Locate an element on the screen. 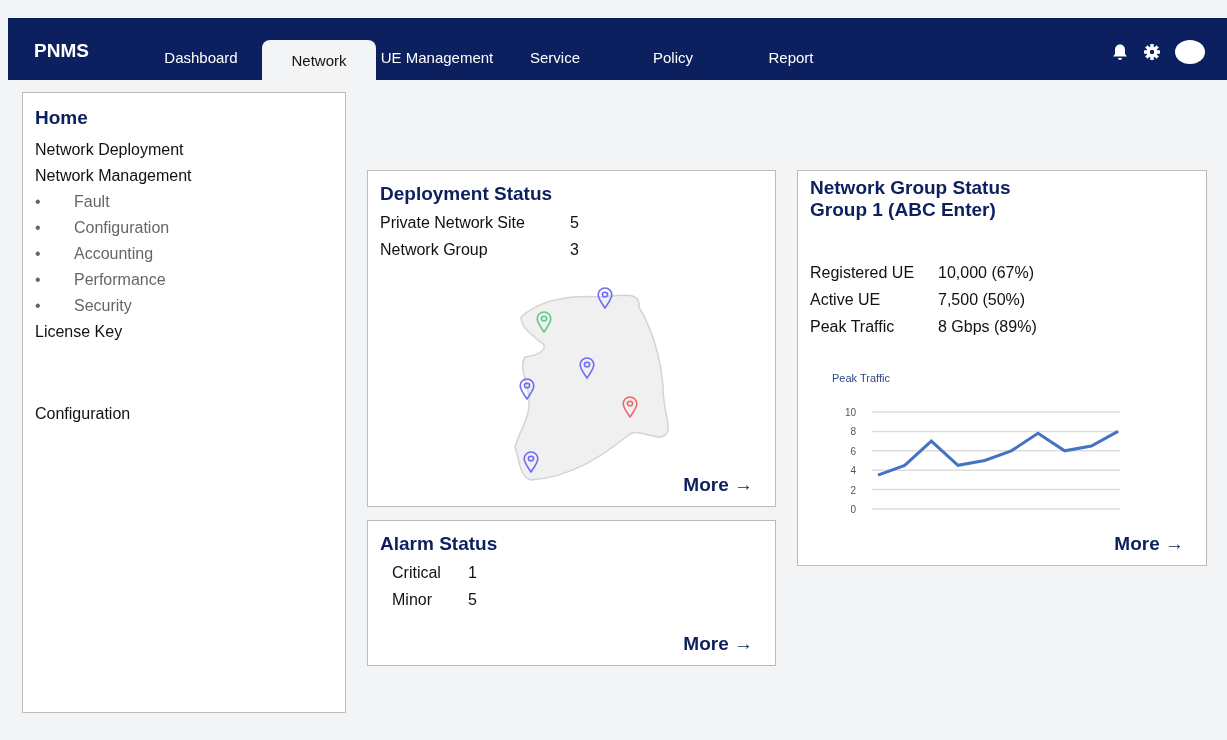  card-subtitle: Group 1 (ABC Enter) is located at coordinates (903, 210).